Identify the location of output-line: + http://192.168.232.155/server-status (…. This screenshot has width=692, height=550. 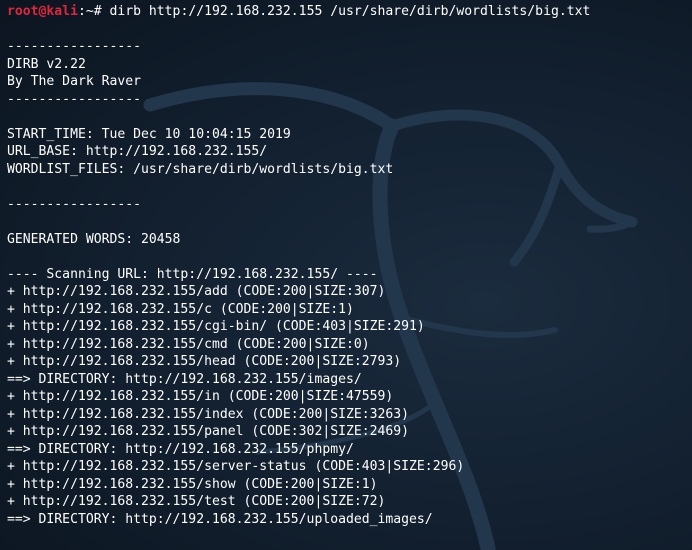
(236, 466).